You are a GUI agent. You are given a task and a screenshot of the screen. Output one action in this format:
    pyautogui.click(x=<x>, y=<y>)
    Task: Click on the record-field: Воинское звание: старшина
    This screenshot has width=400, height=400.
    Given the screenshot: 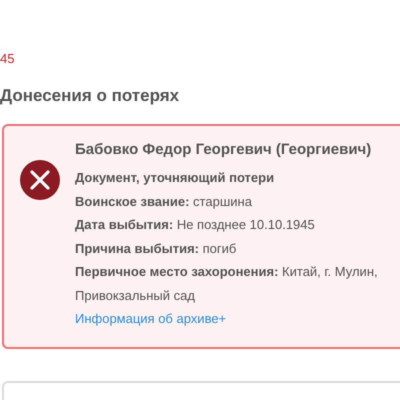 What is the action you would take?
    pyautogui.click(x=230, y=201)
    